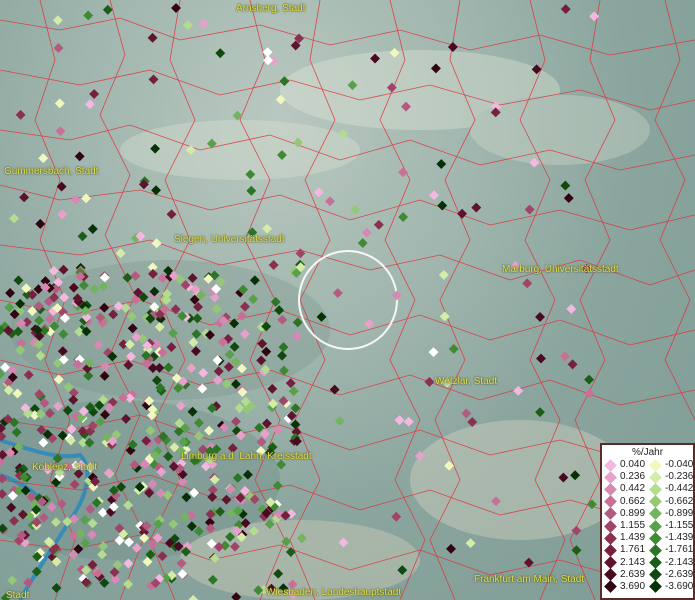 Image resolution: width=695 pixels, height=600 pixels. What do you see at coordinates (633, 477) in the screenshot?
I see `legend-label: 0.236` at bounding box center [633, 477].